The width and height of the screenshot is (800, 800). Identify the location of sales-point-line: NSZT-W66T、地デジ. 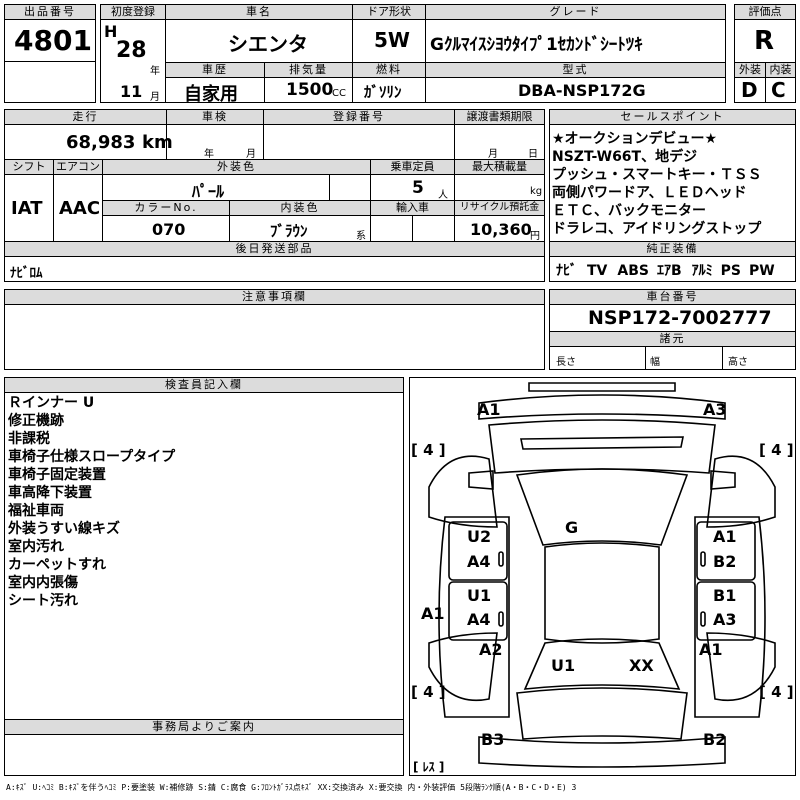
(625, 157).